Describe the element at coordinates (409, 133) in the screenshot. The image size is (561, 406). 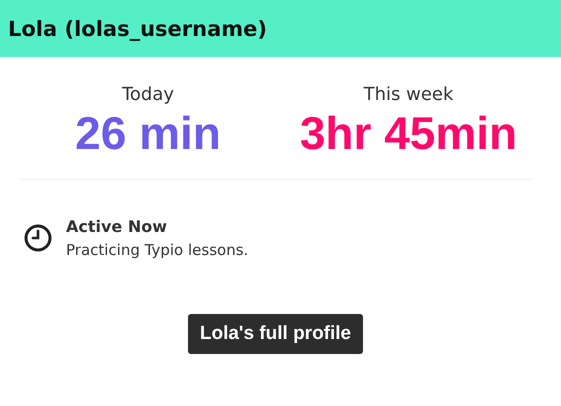
I see `stat-value: 3hr 45min` at that location.